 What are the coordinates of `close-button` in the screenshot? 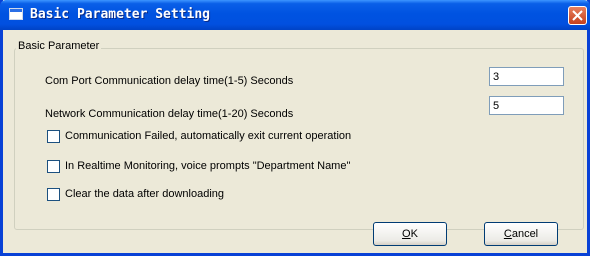 It's located at (577, 15).